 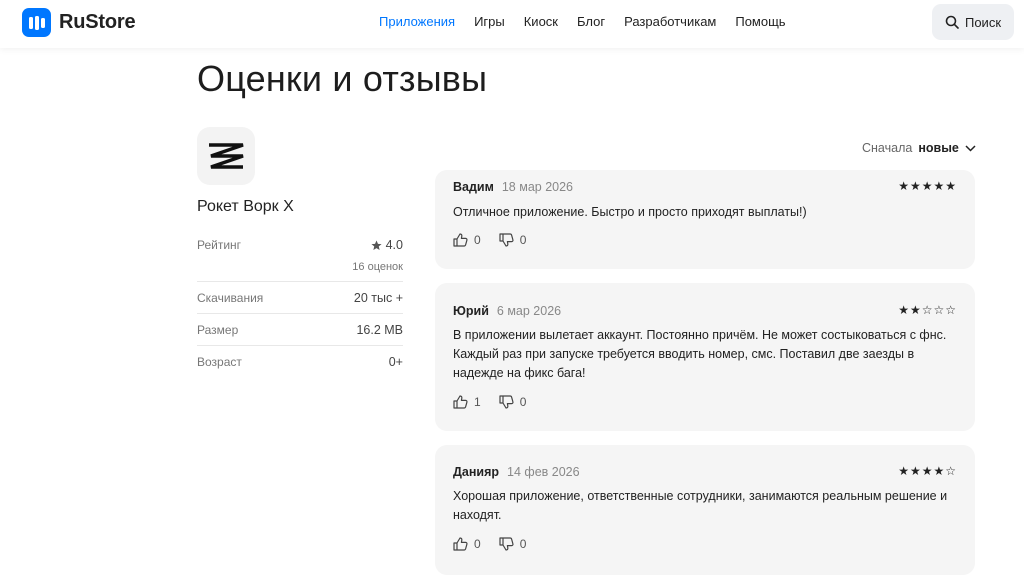 I want to click on app-name: Рокет Ворк X, so click(x=245, y=206).